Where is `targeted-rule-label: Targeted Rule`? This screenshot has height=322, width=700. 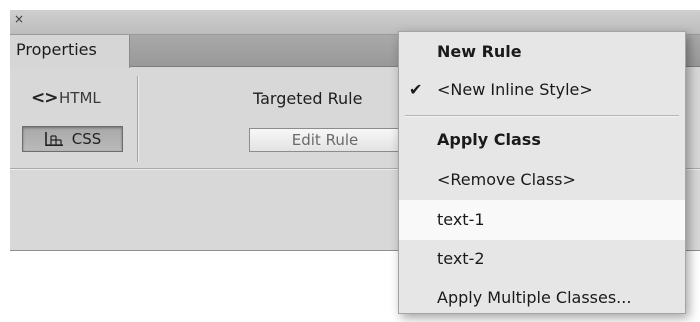 targeted-rule-label: Targeted Rule is located at coordinates (308, 98).